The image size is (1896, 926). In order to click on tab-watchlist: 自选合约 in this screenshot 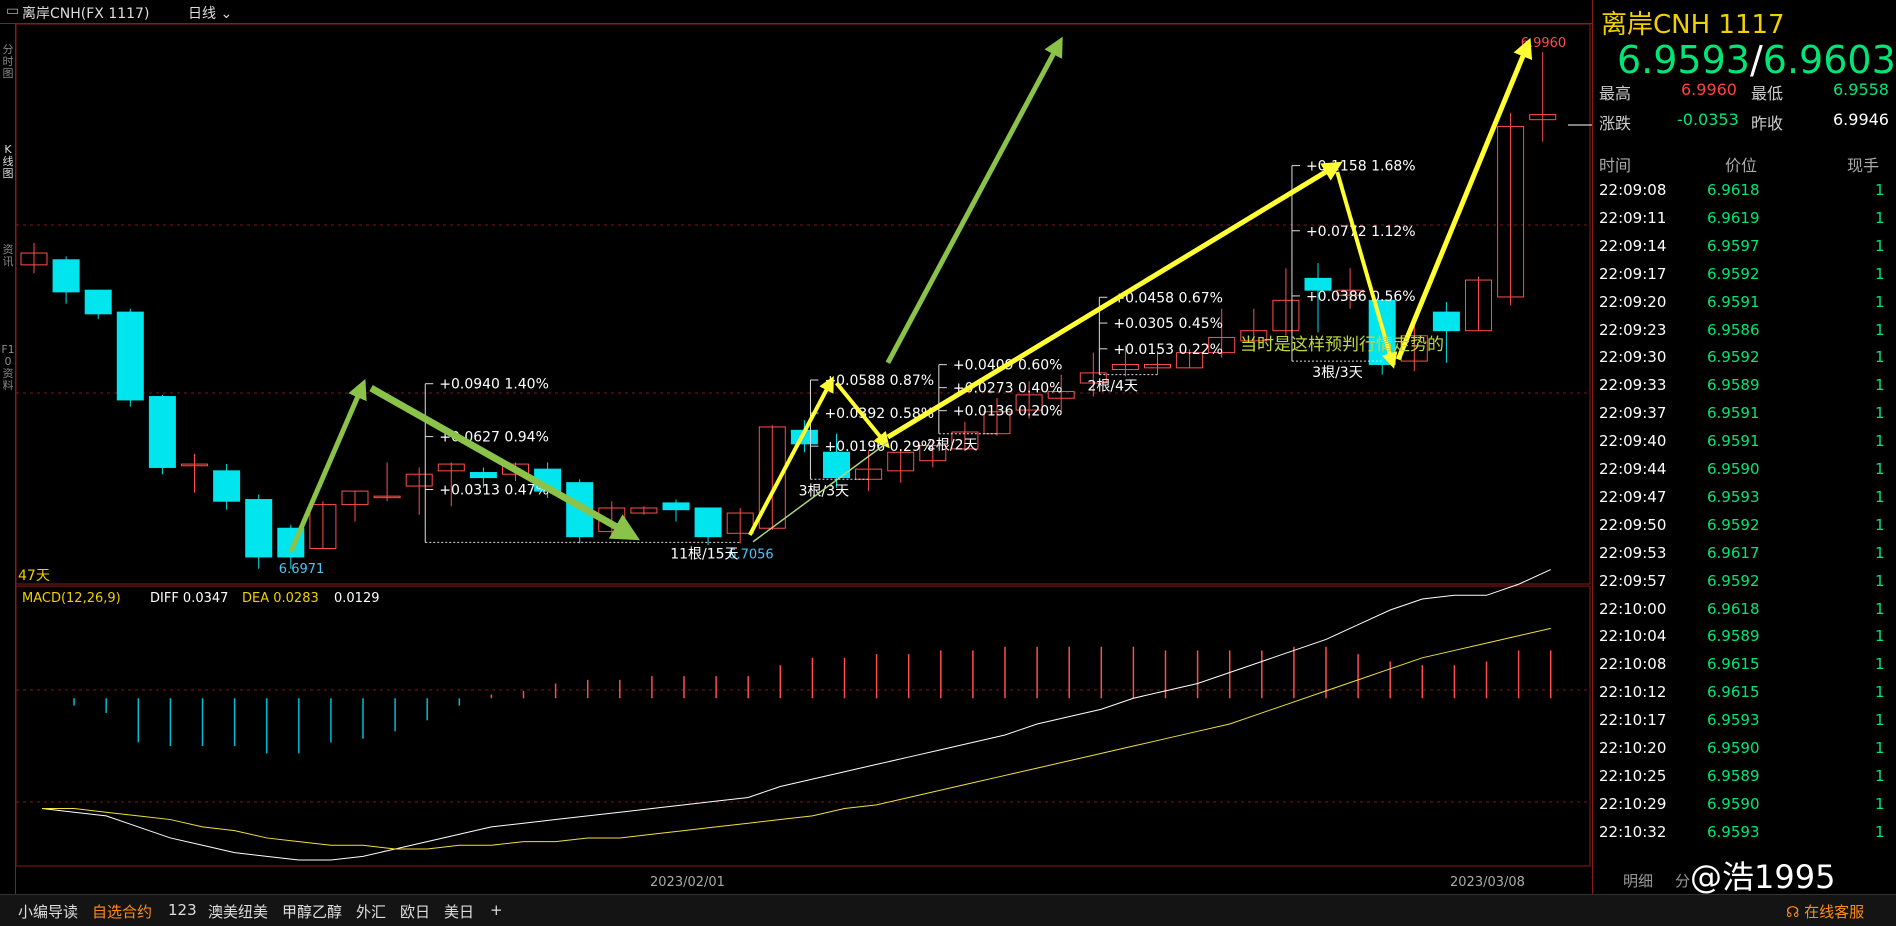, I will do `click(122, 913)`.